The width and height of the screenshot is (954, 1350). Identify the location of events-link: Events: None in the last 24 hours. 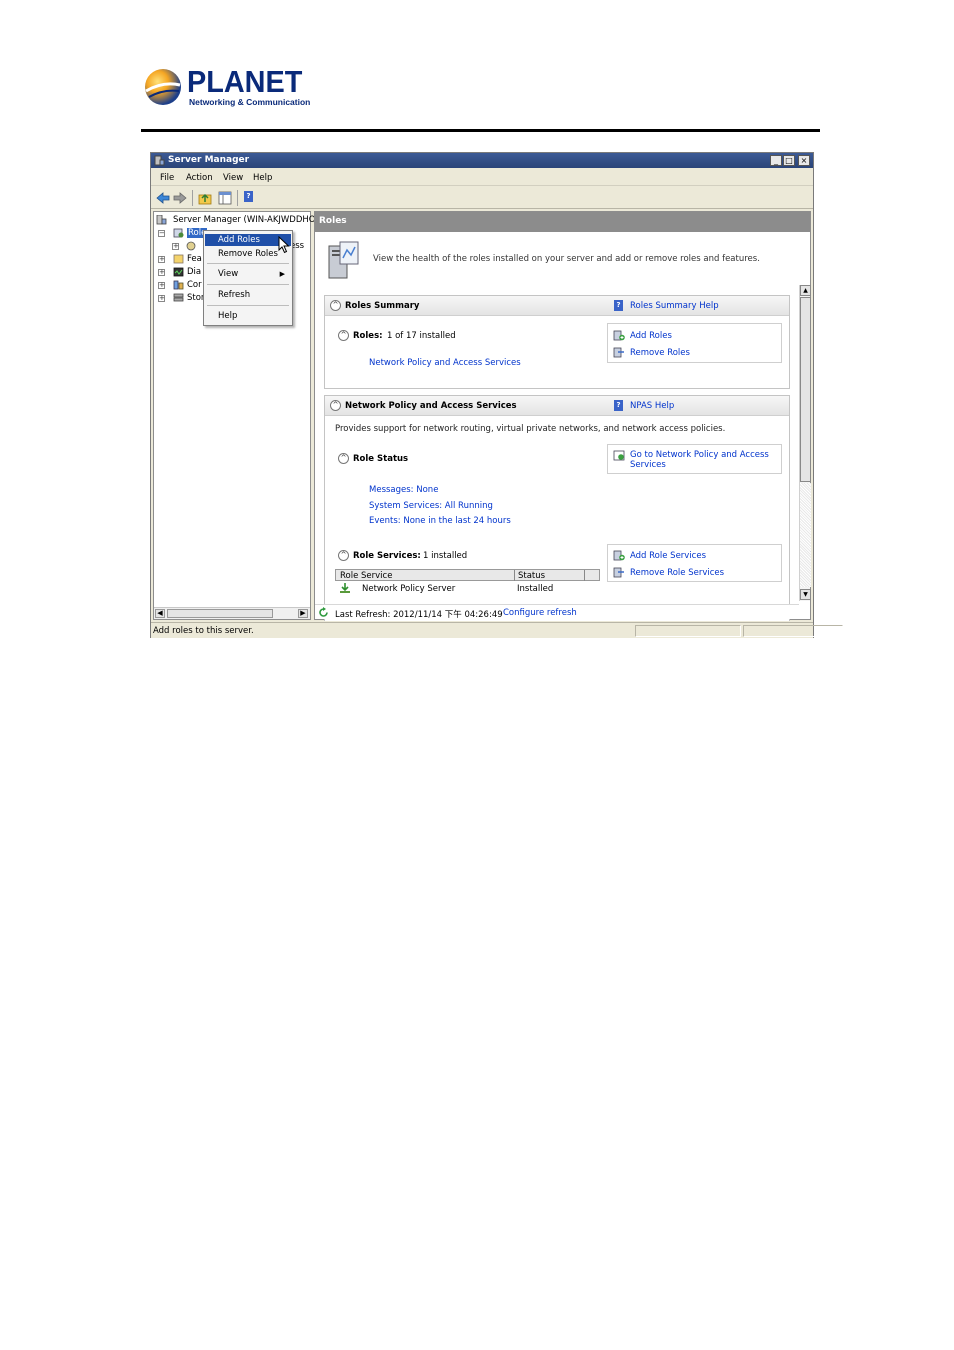
(440, 521).